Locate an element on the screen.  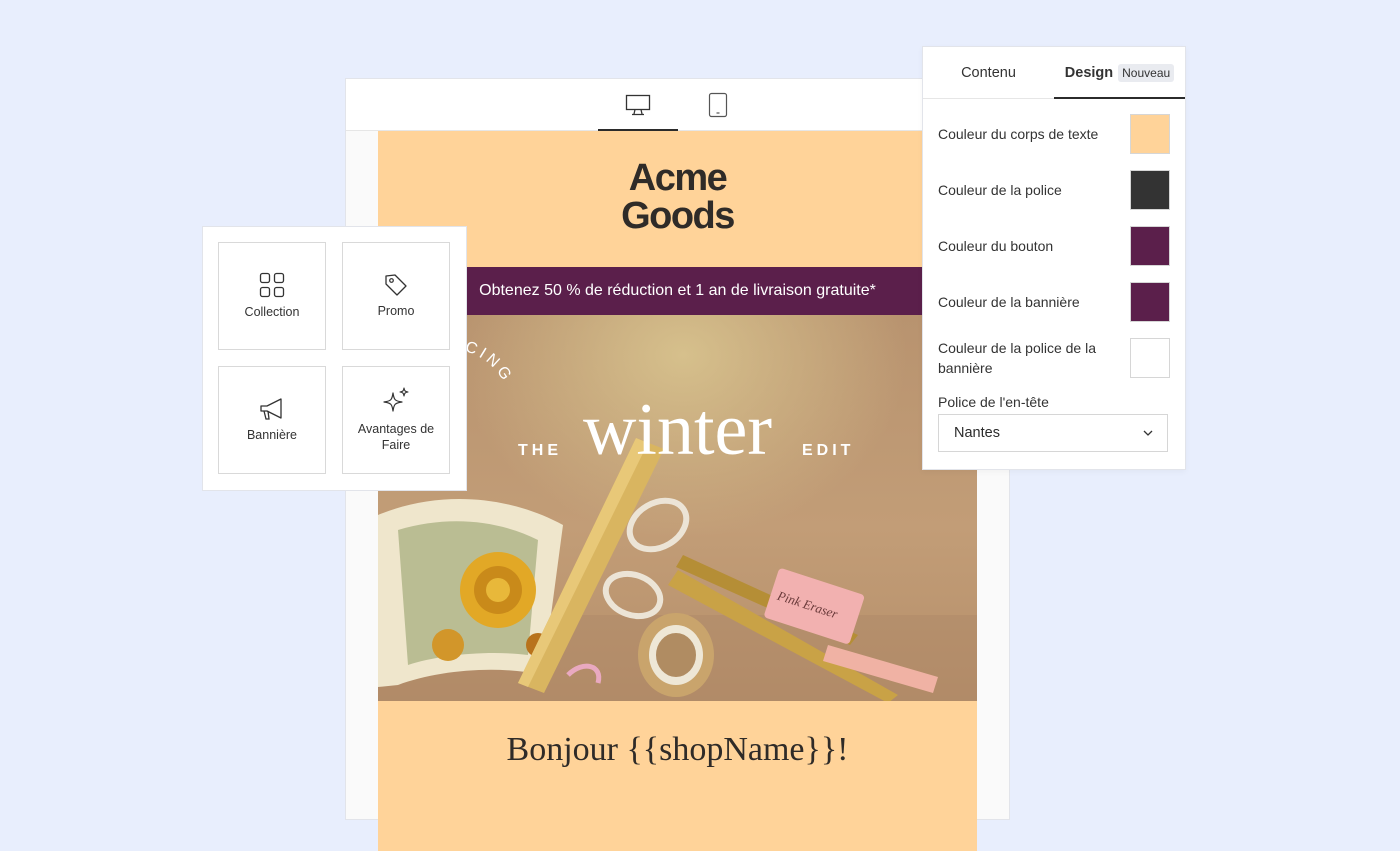
setting-button-color: Couleur du bouton is located at coordinates (1054, 246).